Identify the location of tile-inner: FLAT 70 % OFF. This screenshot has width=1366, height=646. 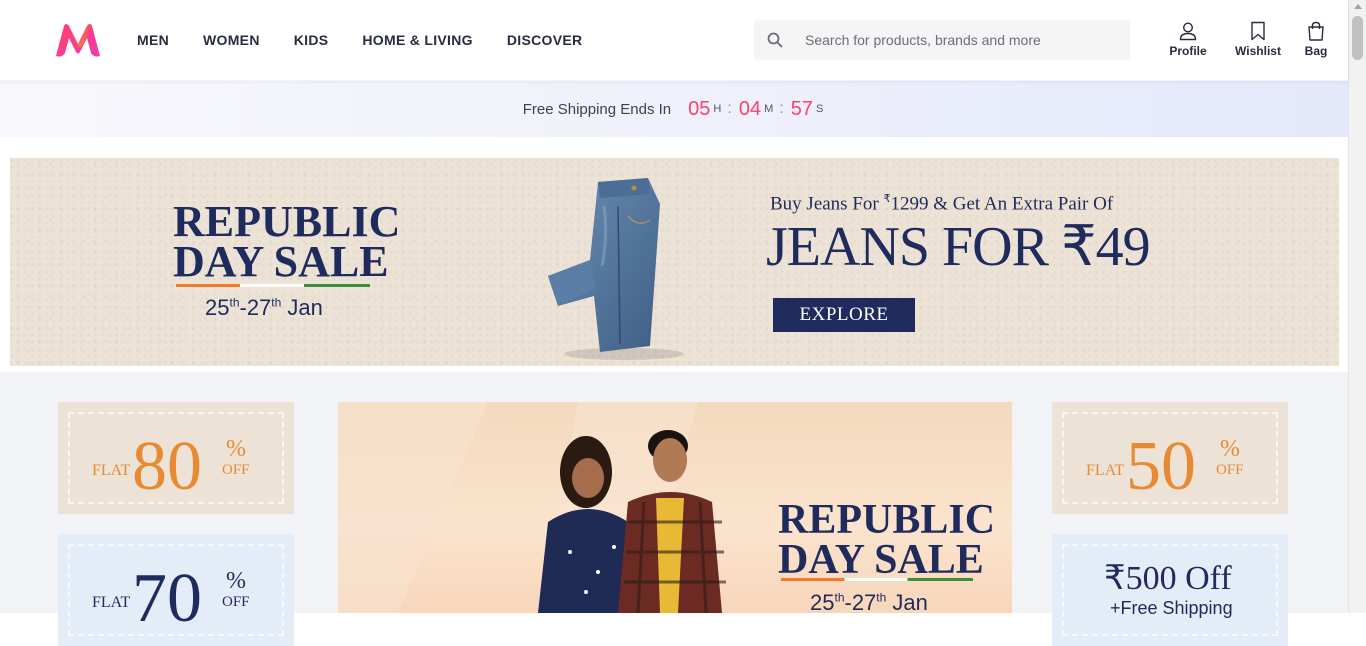
(176, 590).